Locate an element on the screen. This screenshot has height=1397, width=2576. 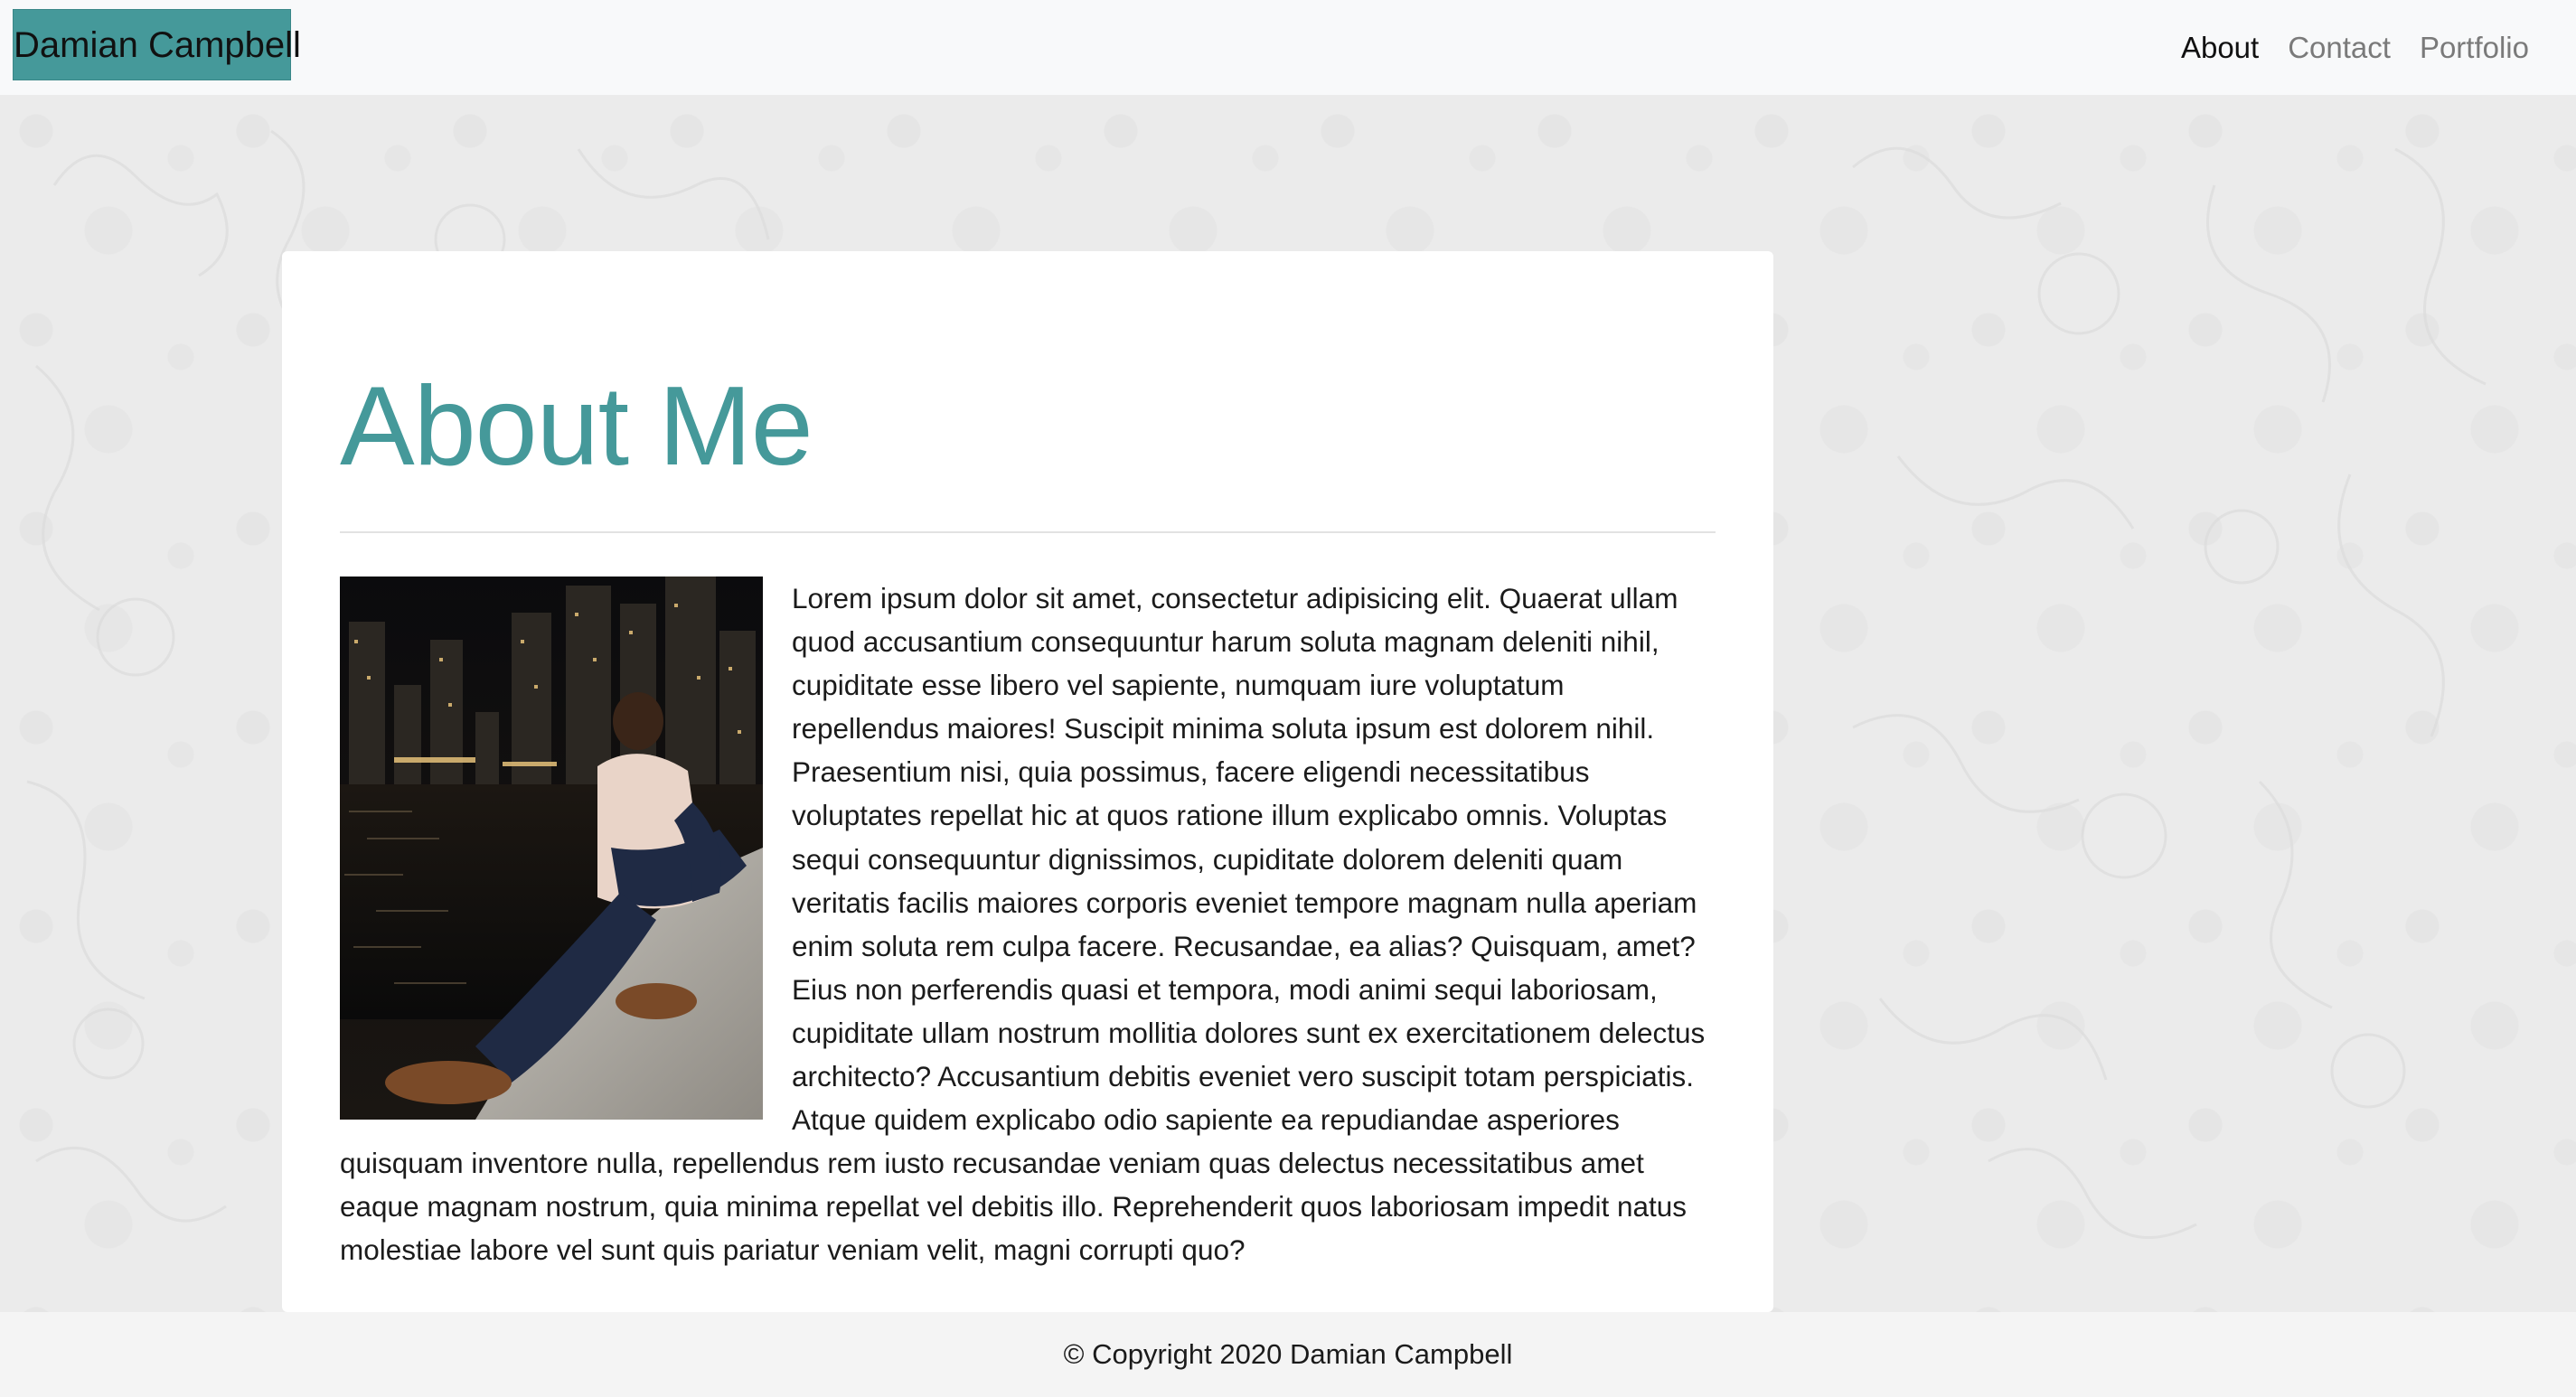
navbar: Damian Campbell About Contact Portfolio is located at coordinates (1288, 47).